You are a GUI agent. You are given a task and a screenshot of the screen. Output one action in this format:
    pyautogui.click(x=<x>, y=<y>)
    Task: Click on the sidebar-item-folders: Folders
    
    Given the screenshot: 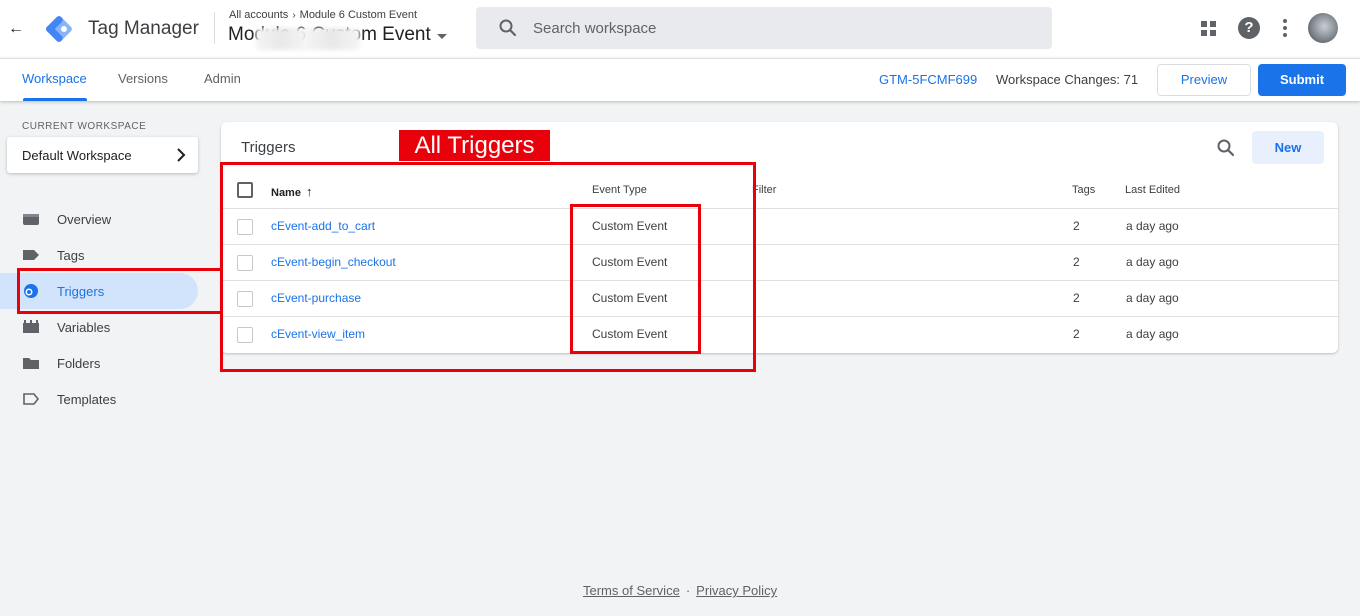 What is the action you would take?
    pyautogui.click(x=99, y=363)
    